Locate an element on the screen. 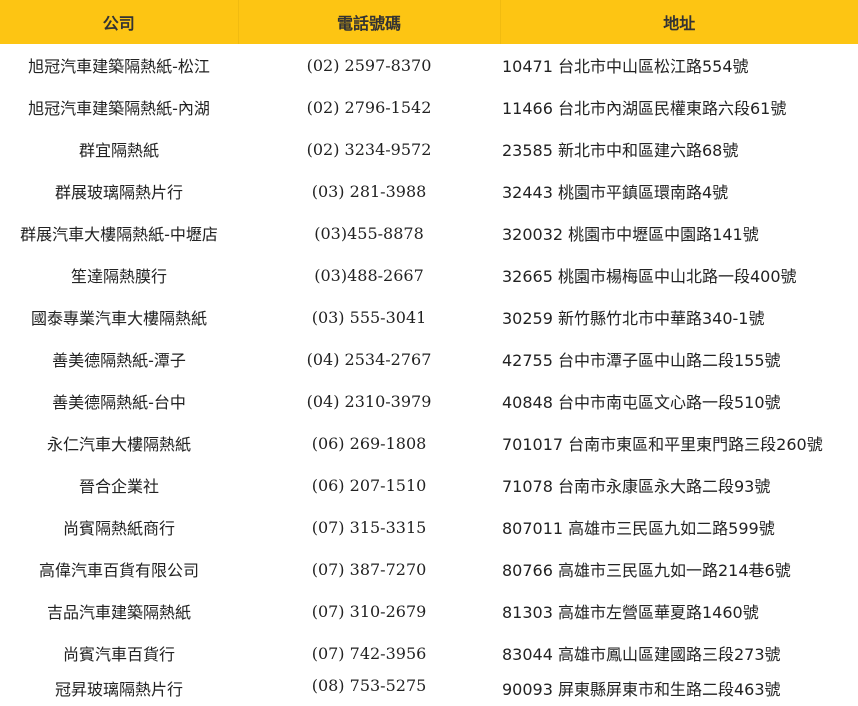 This screenshot has width=858, height=706. table-row: 晉合企業社 (06) 207-1510 71078 台南市永康區永大路二段93號 is located at coordinates (429, 485).